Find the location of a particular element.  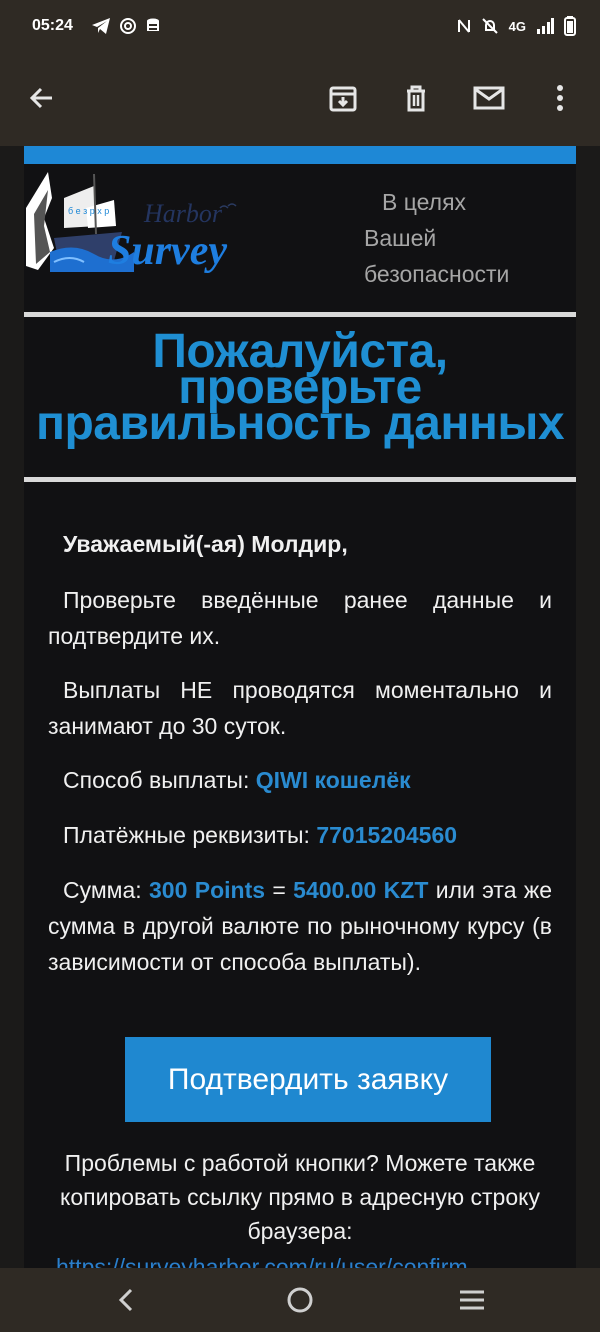

payment-details-row: Платёжные реквизиты: 77015204560 is located at coordinates (300, 835).